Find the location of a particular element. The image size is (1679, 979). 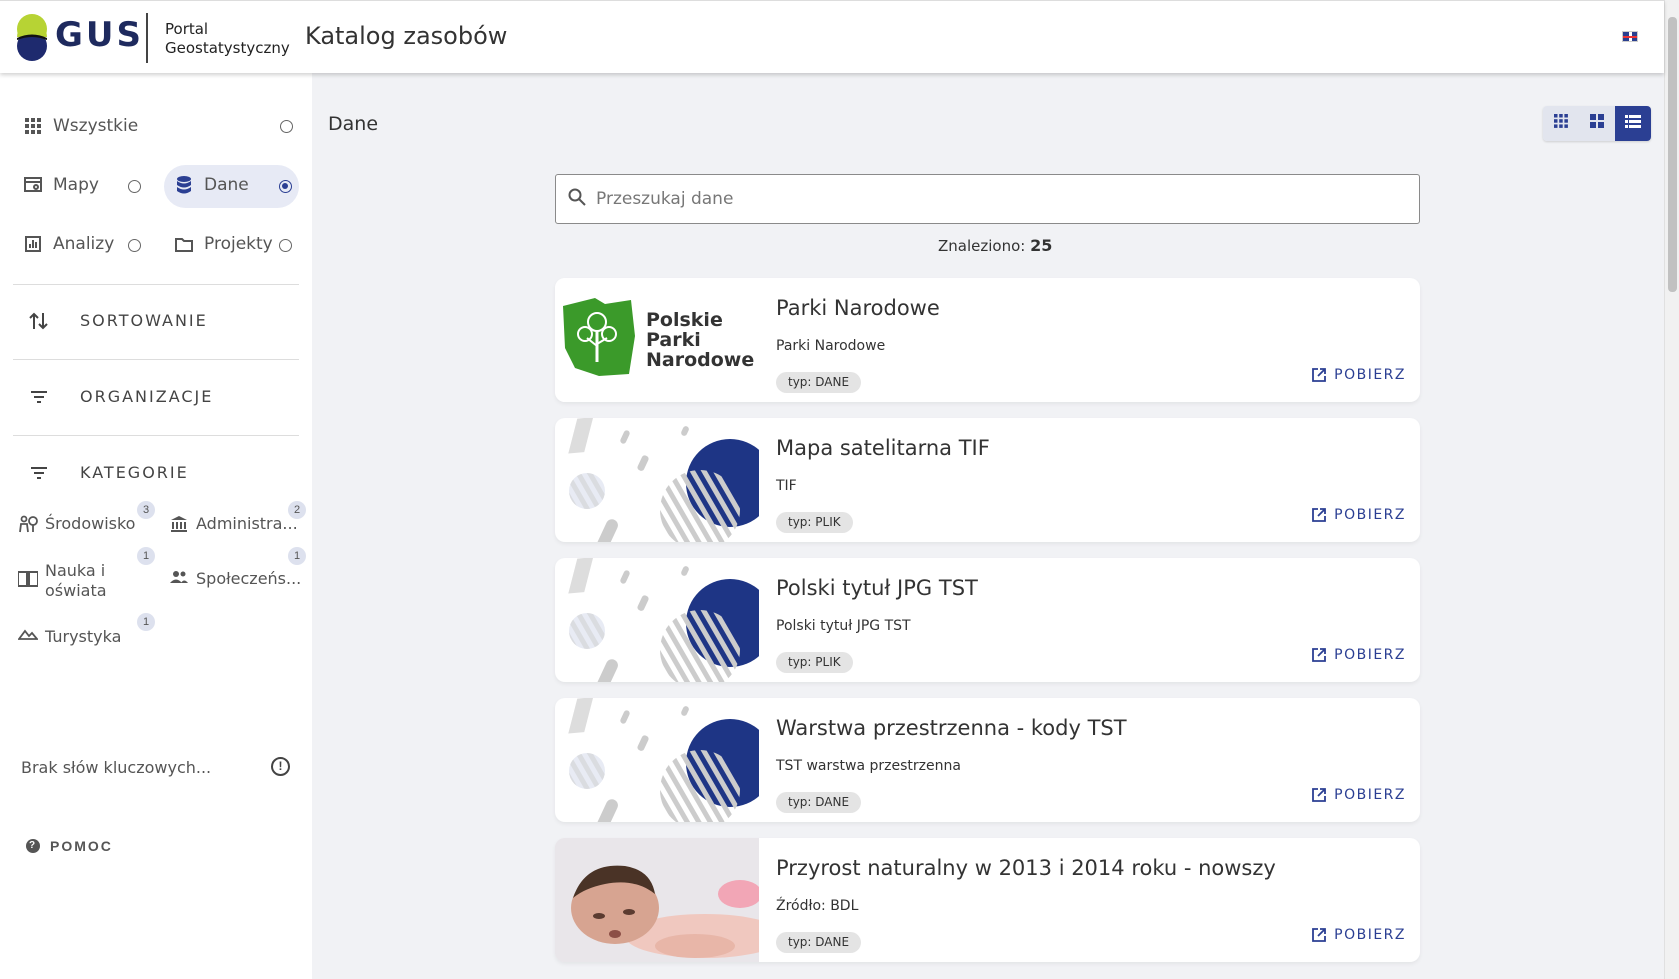

folder-icon is located at coordinates (184, 244).